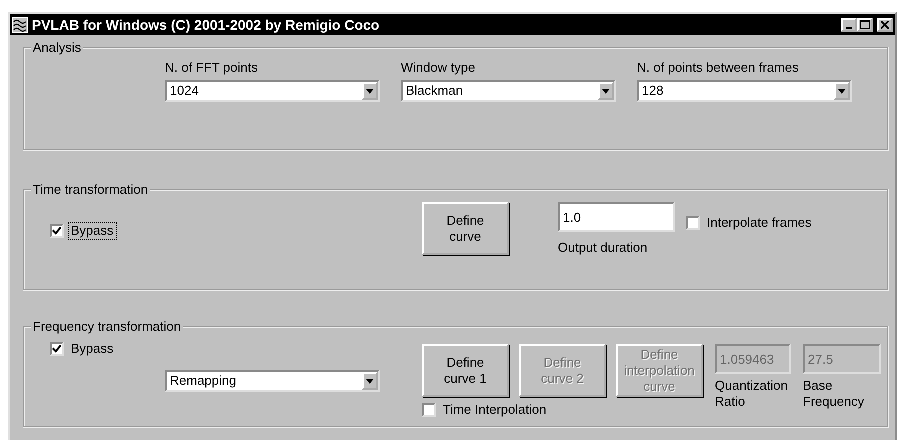  Describe the element at coordinates (718, 68) in the screenshot. I see `dropdown-label: N. of points between frames` at that location.